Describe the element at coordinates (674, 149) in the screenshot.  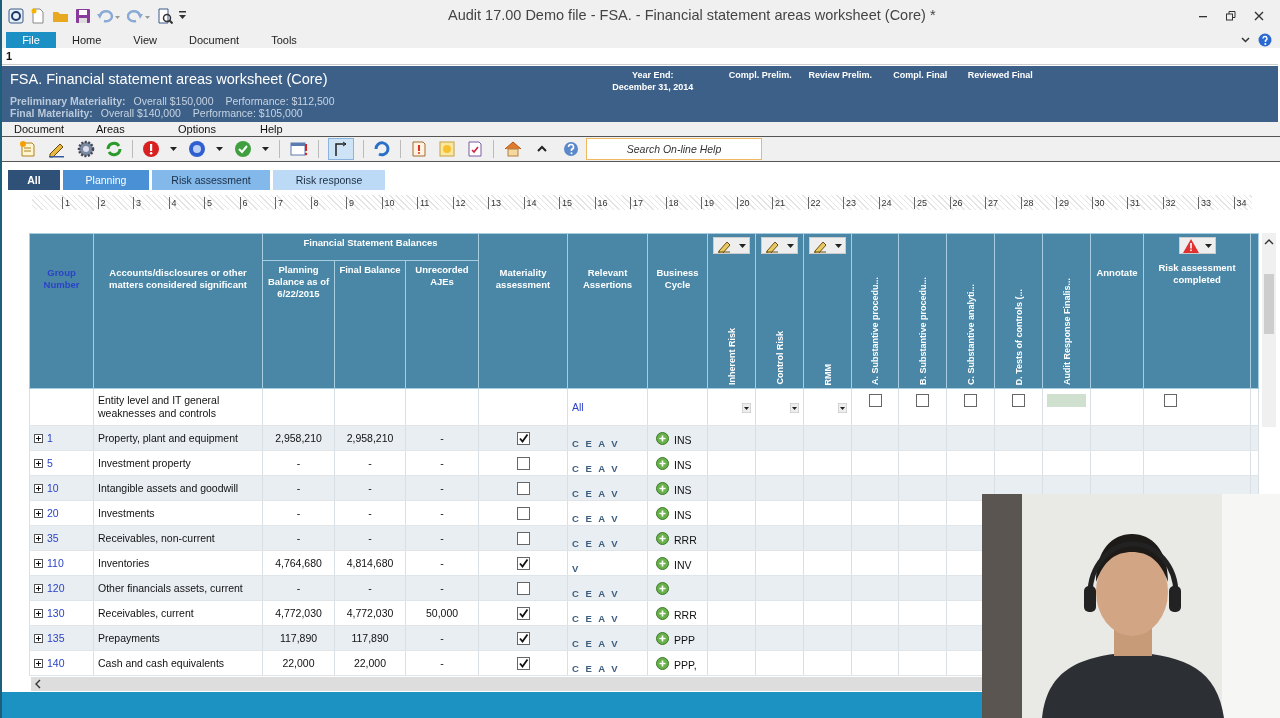
I see `search-field: Search On-line Help` at that location.